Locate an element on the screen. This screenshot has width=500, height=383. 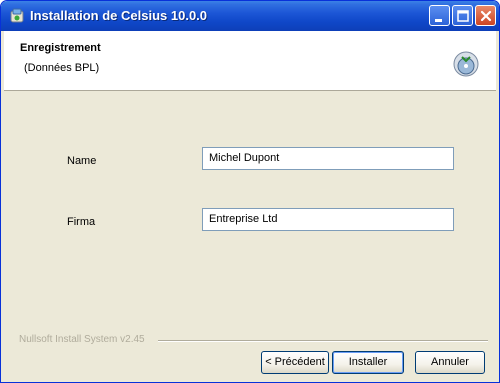
name-field: Michel Dupont is located at coordinates (328, 158).